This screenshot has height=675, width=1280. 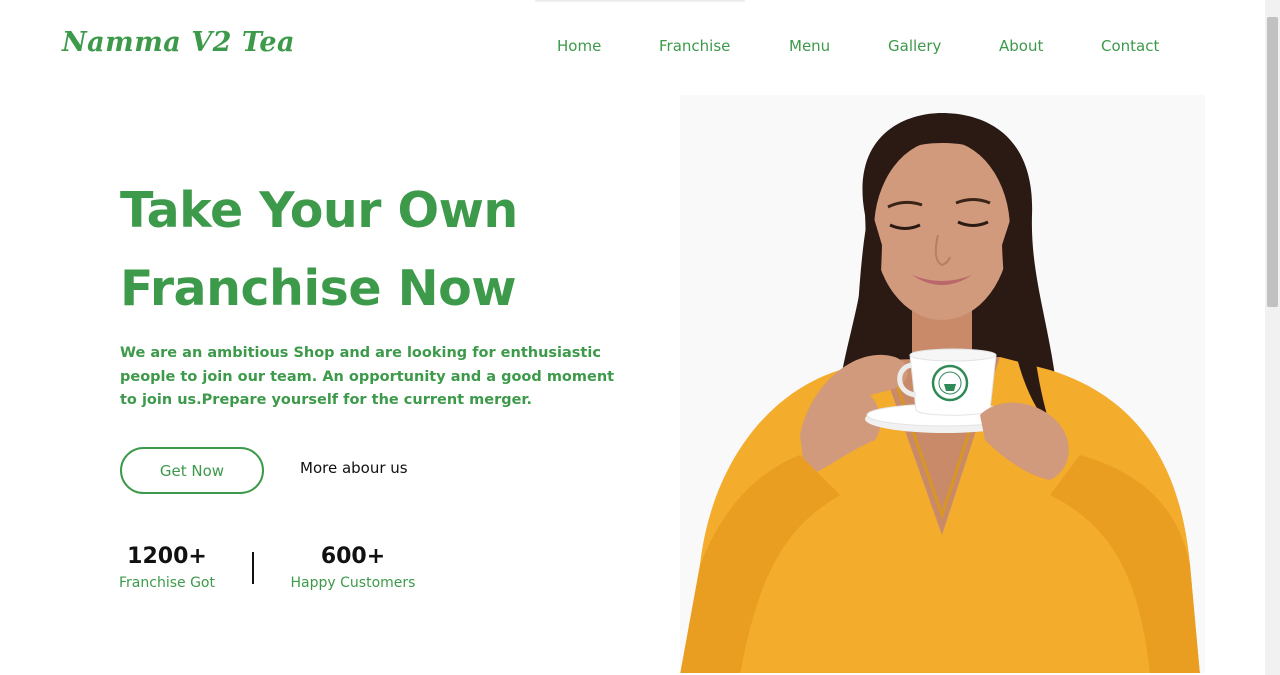 What do you see at coordinates (318, 288) in the screenshot?
I see `hero-title-line-2: Franchise Now` at bounding box center [318, 288].